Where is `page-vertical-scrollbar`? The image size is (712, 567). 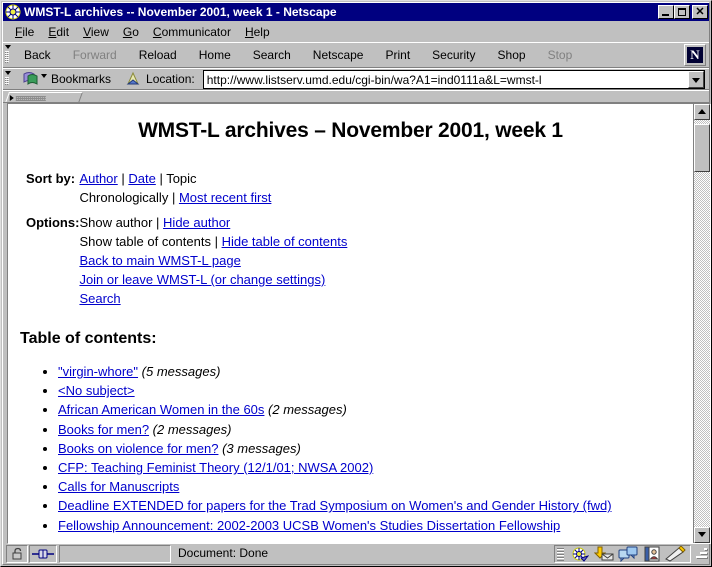
page-vertical-scrollbar is located at coordinates (701, 323).